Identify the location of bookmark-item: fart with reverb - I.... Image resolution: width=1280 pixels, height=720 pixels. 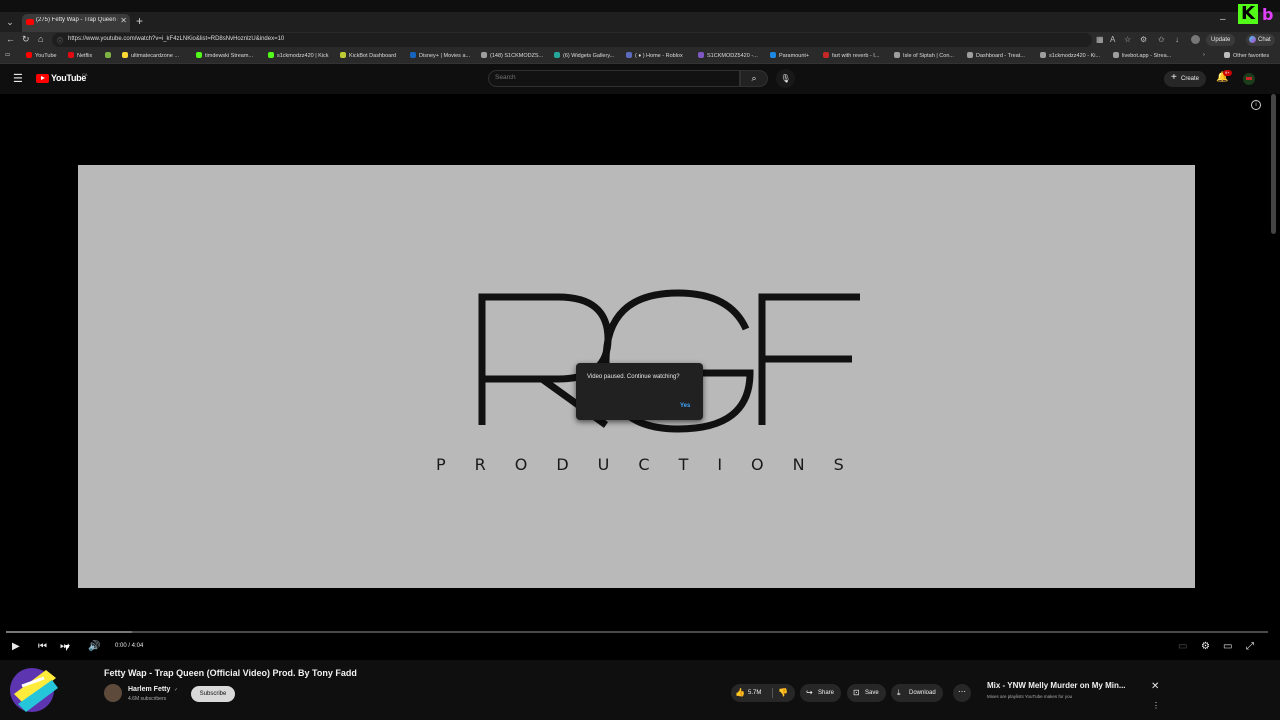
(851, 55).